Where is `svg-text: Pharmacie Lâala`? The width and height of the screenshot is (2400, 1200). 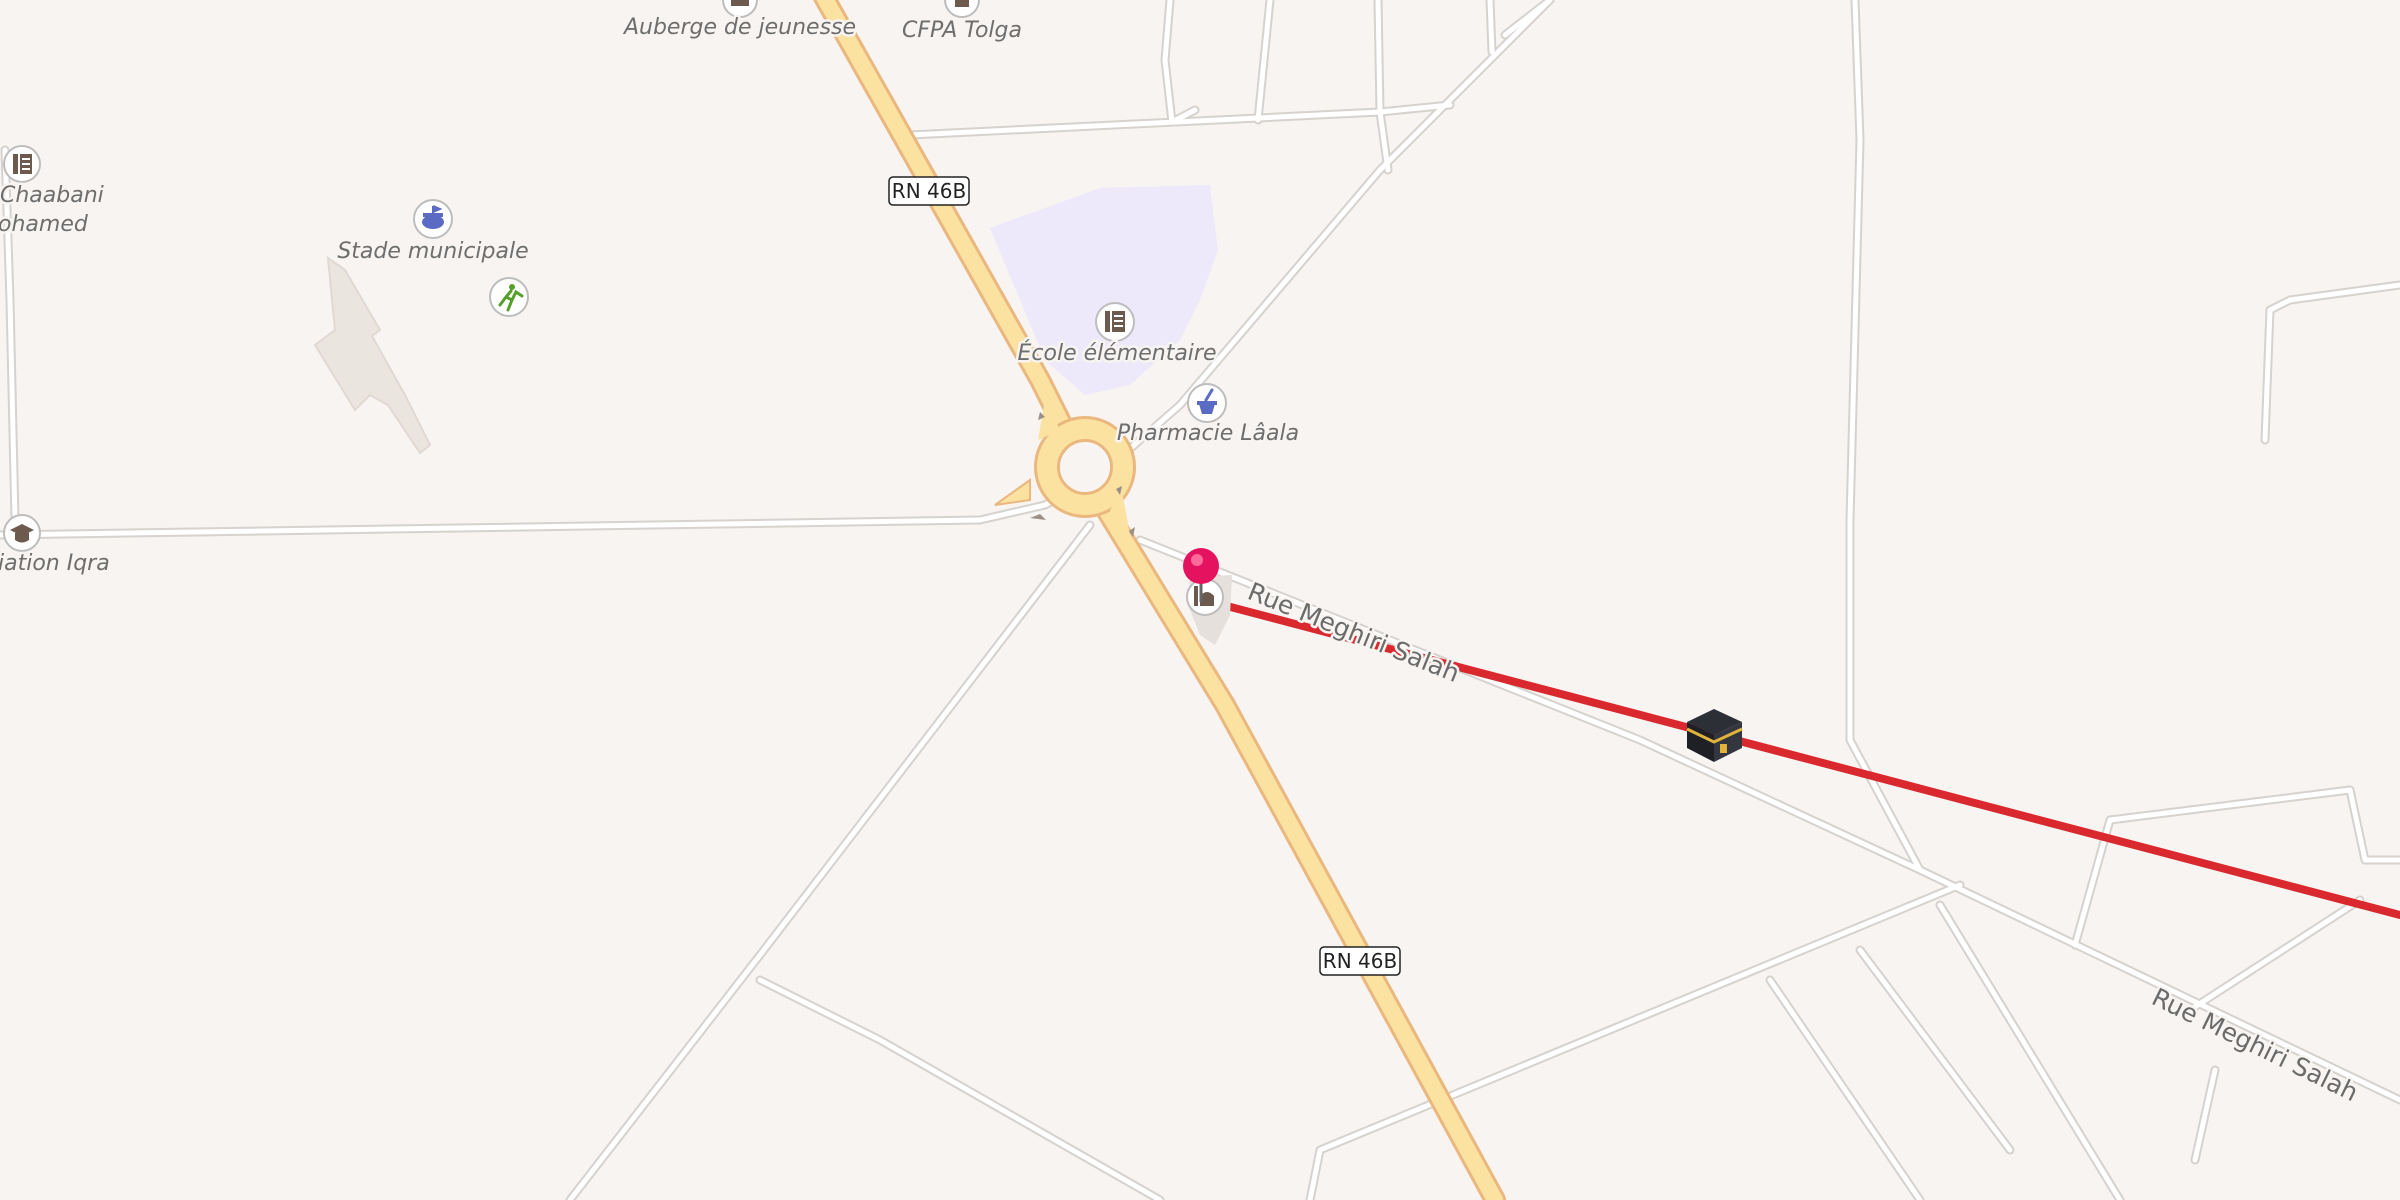 svg-text: Pharmacie Lâala is located at coordinates (1208, 433).